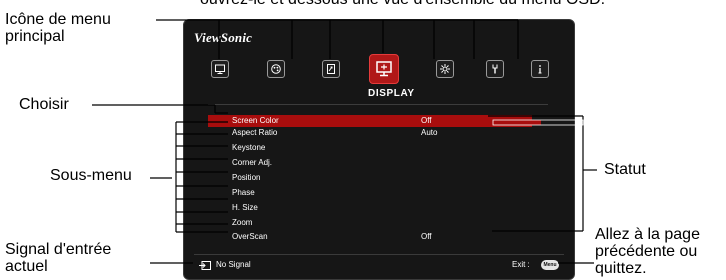  I want to click on callout-input-signal: Signal d'entrée actuel, so click(58, 258).